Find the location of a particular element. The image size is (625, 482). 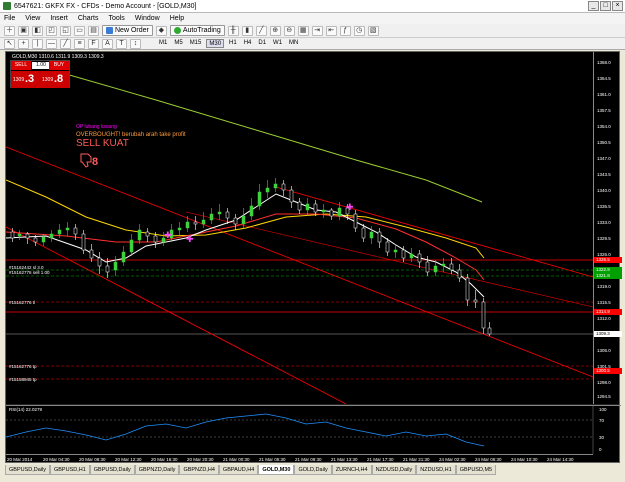

label-icon: T is located at coordinates (121, 43).